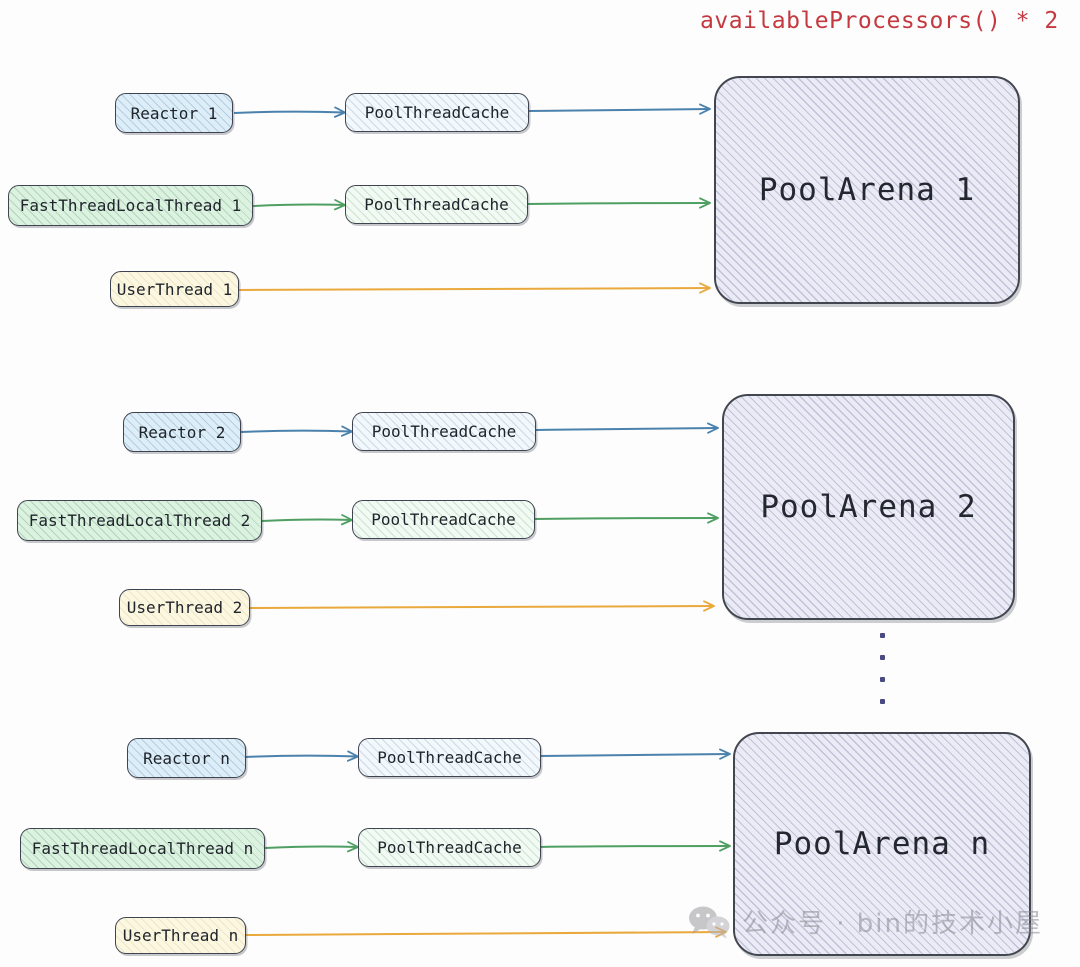  What do you see at coordinates (634, 755) in the screenshot?
I see `arrow-cache-to-arena-n` at bounding box center [634, 755].